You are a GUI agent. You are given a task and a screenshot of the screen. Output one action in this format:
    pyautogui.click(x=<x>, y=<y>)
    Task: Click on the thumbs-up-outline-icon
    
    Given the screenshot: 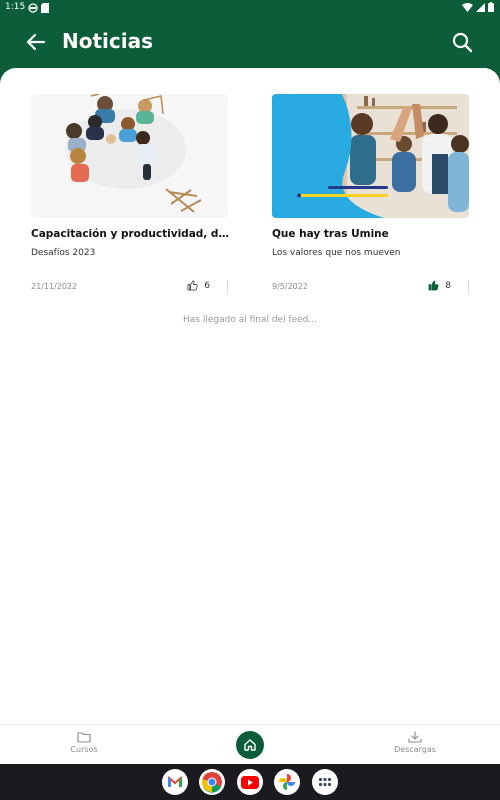 What is the action you would take?
    pyautogui.click(x=192, y=285)
    